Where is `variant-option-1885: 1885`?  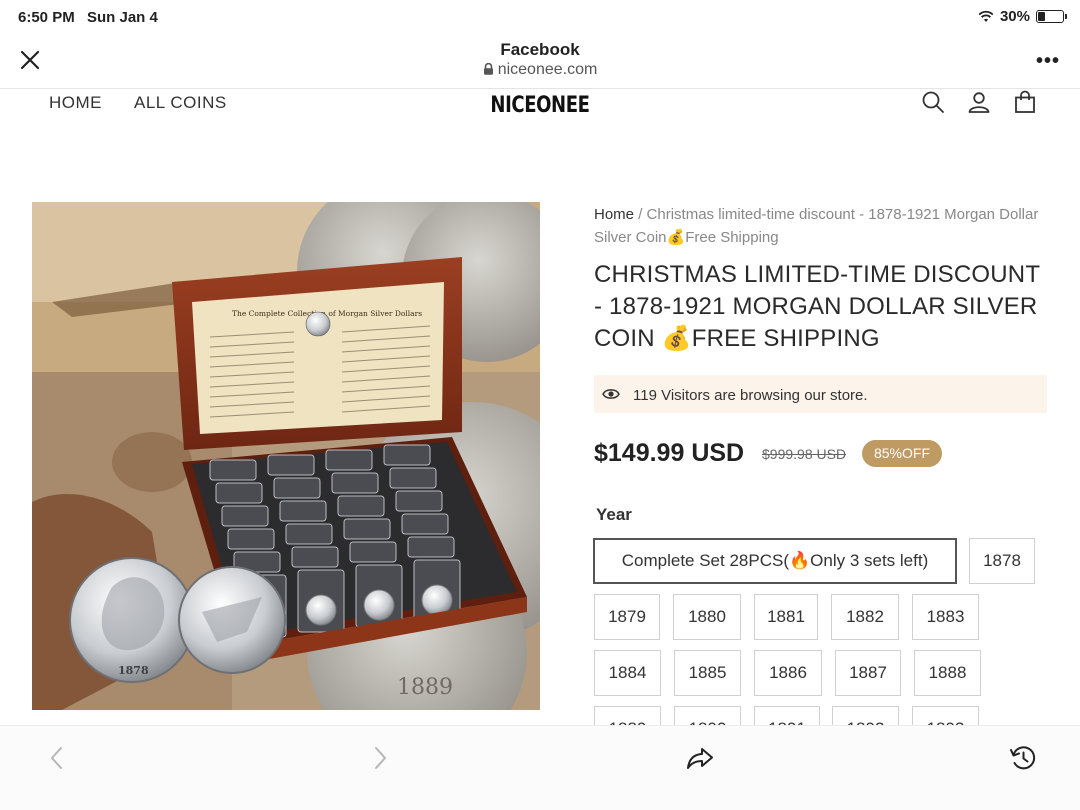 variant-option-1885: 1885 is located at coordinates (707, 673).